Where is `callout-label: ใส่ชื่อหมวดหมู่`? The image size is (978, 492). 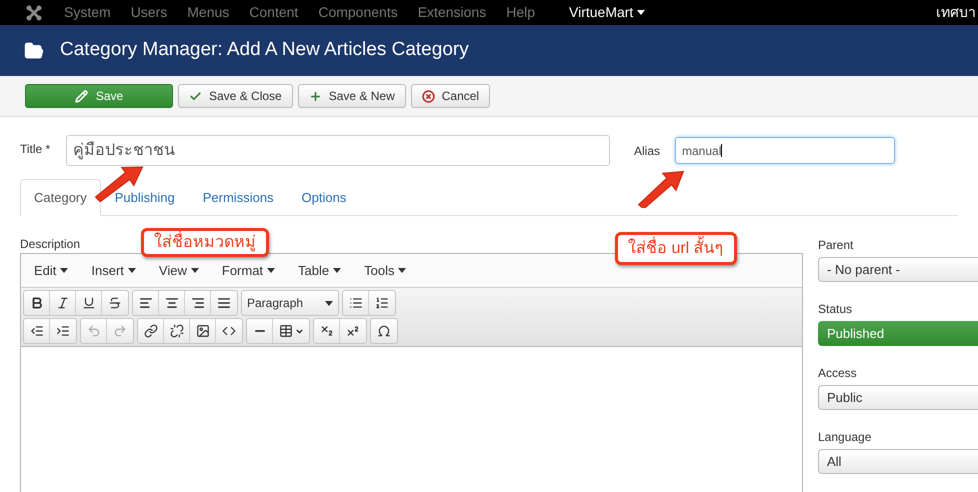 callout-label: ใส่ชื่อหมวดหมู่ is located at coordinates (205, 242).